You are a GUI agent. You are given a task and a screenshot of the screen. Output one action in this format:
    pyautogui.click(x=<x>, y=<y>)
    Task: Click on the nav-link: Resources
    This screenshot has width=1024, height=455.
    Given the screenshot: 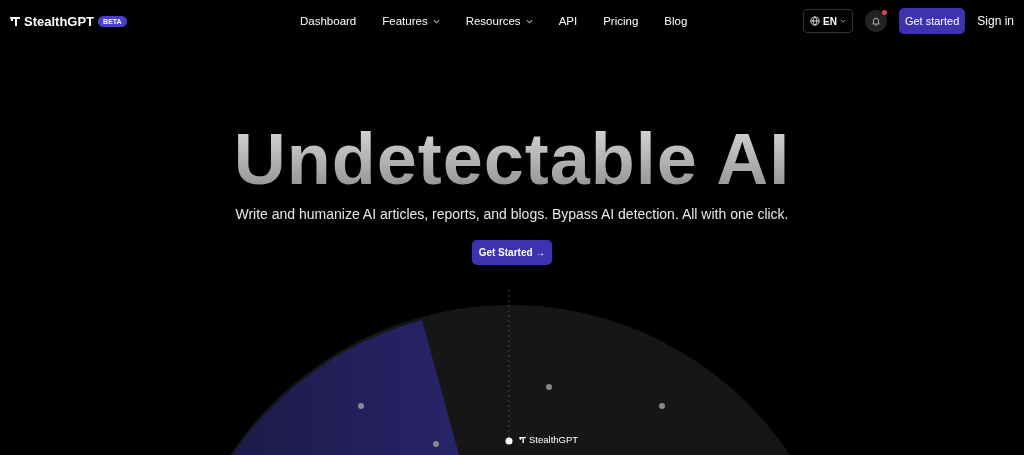 What is the action you would take?
    pyautogui.click(x=499, y=21)
    